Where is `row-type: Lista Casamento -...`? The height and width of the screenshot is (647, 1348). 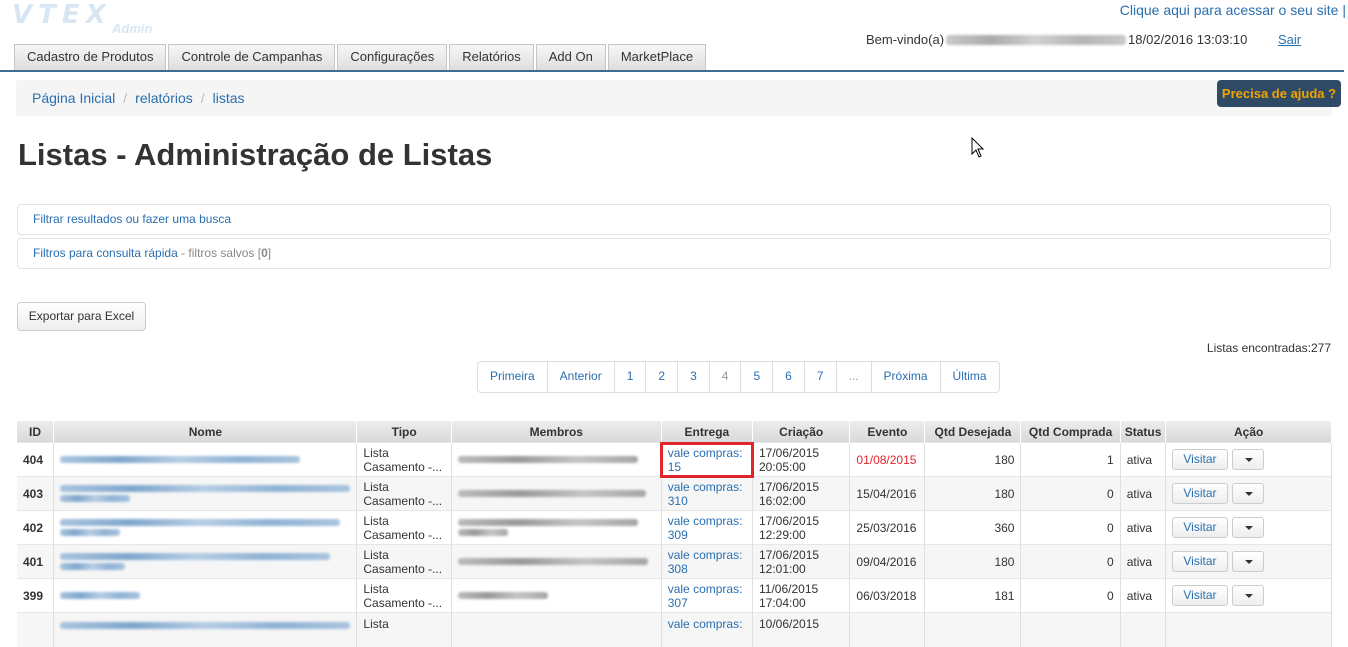 row-type: Lista Casamento -... is located at coordinates (404, 561).